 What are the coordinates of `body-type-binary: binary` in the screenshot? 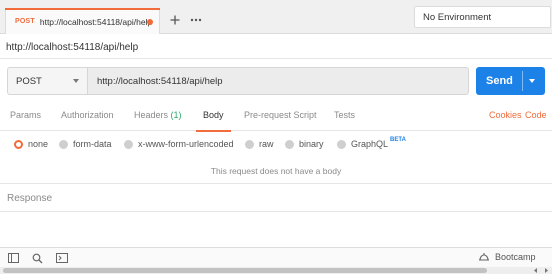 It's located at (304, 144).